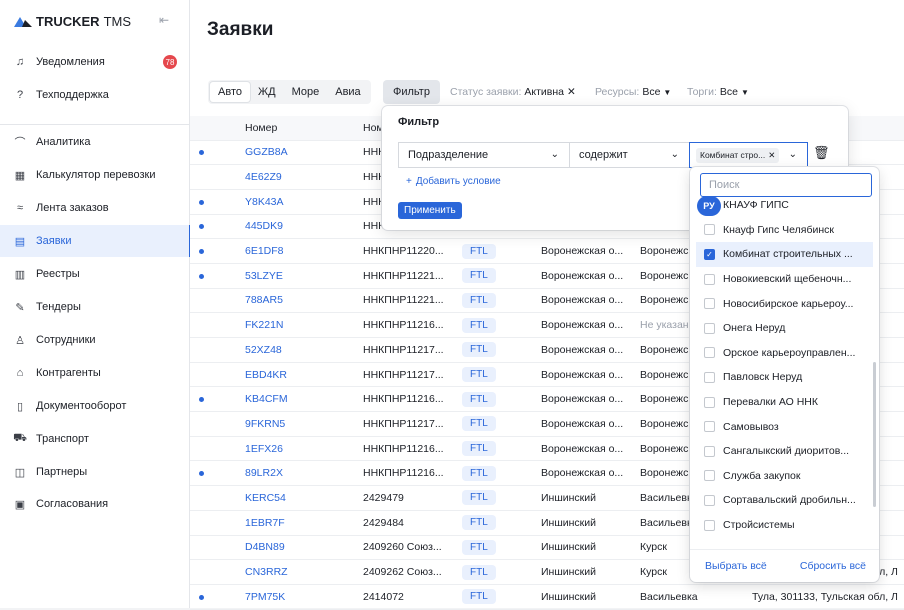 This screenshot has width=904, height=610. Describe the element at coordinates (264, 202) in the screenshot. I see `request-number-link: Y8K43A` at that location.